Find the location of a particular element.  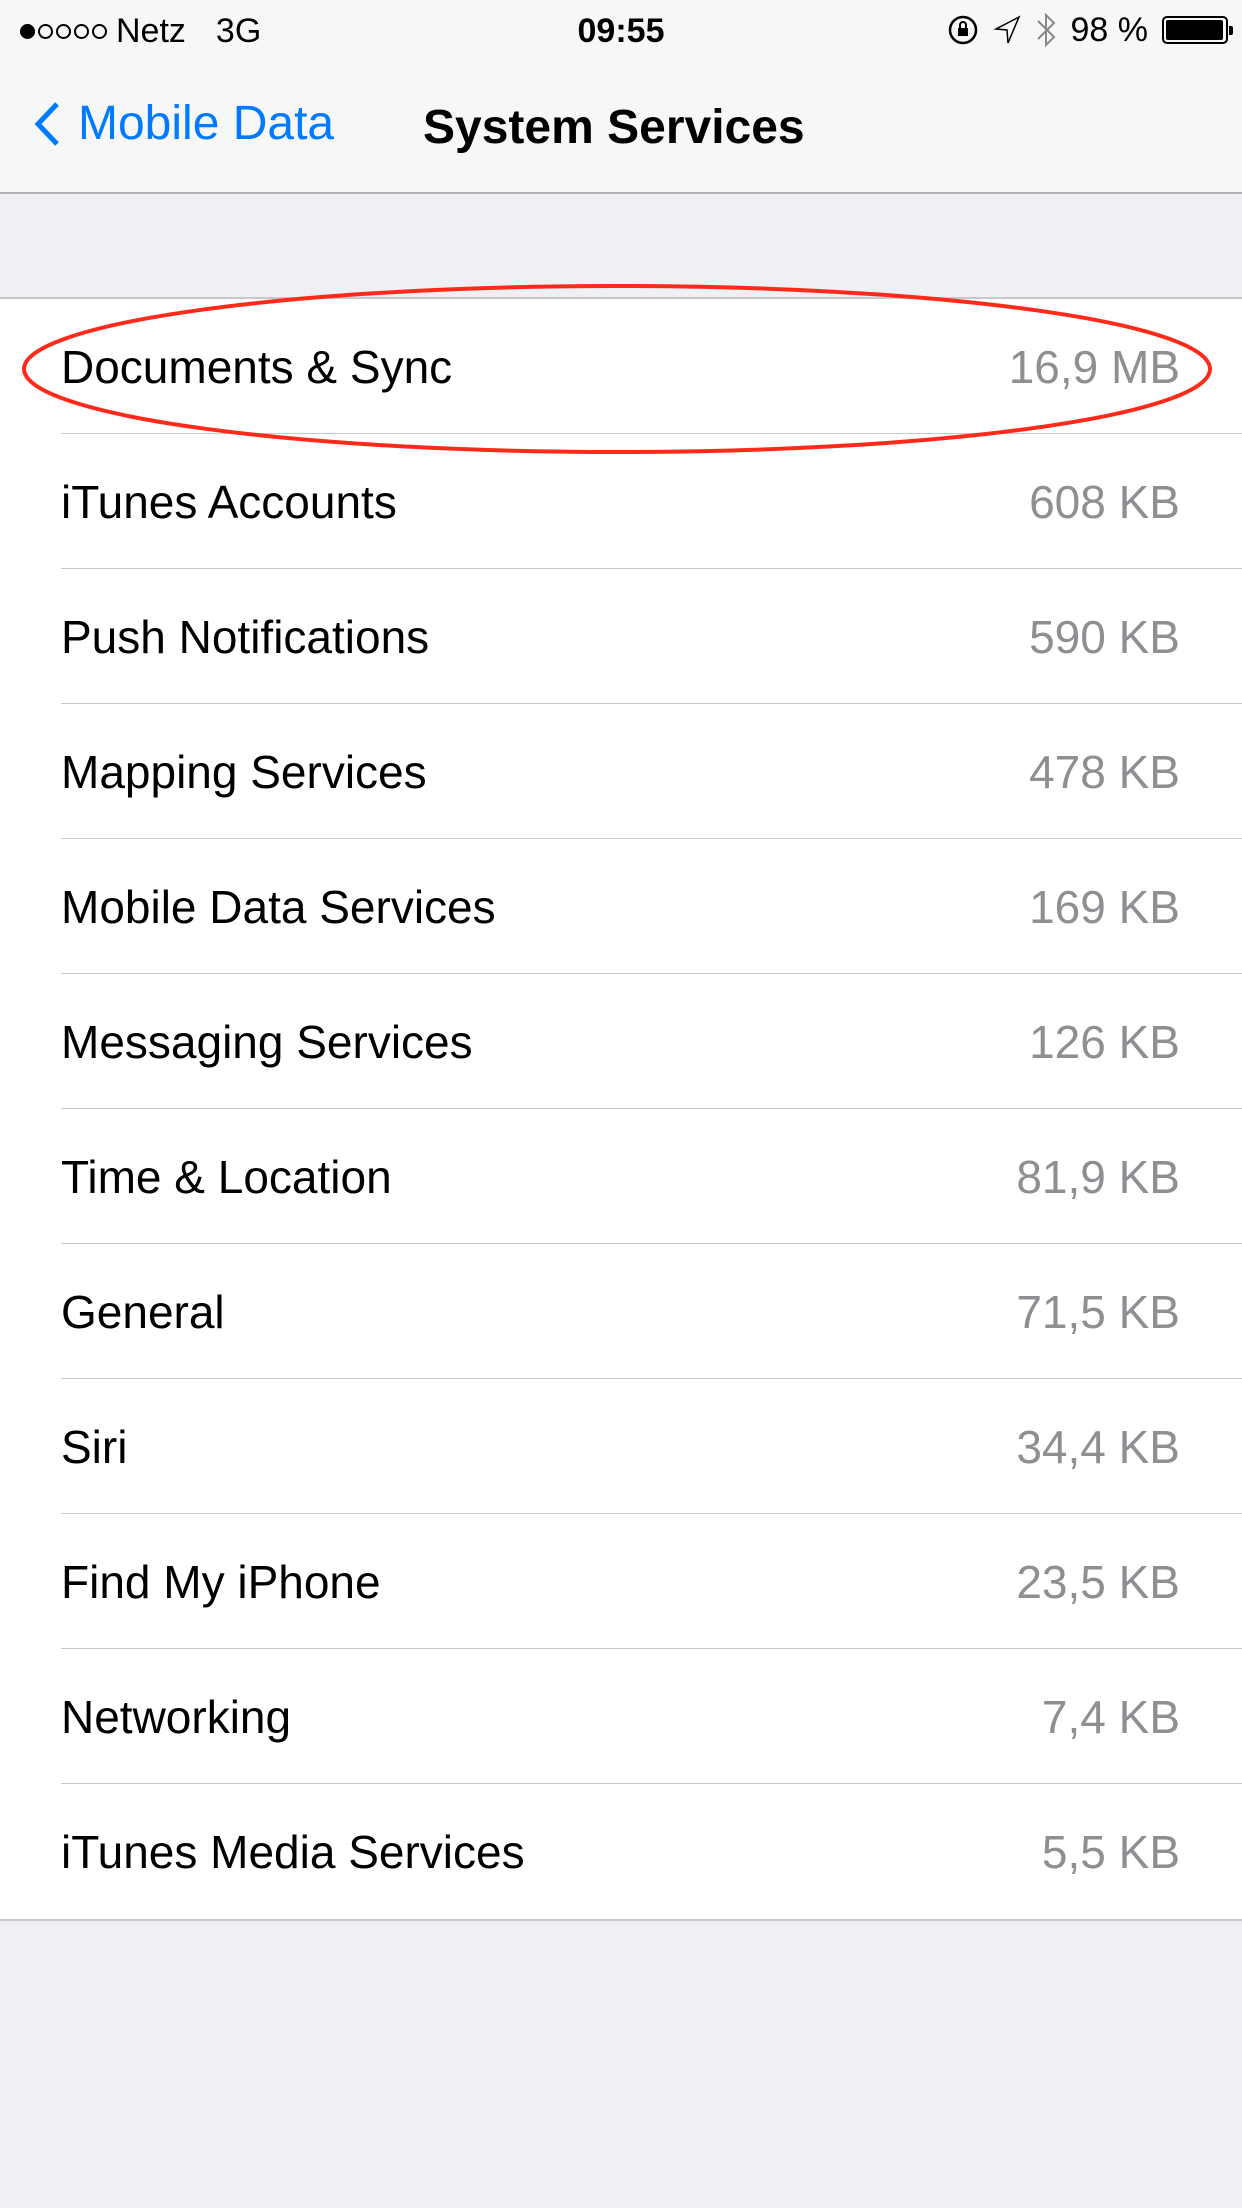

data-usage-value: 16,9 MB is located at coordinates (1094, 366).